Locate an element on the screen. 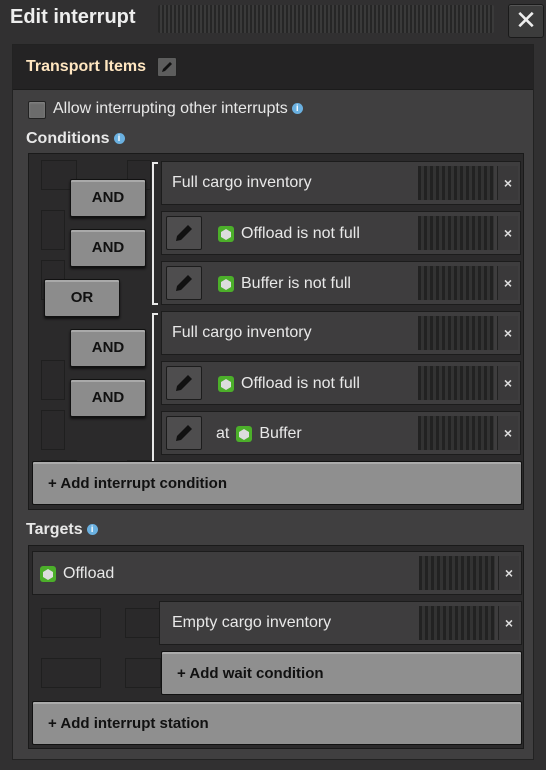 The height and width of the screenshot is (770, 546). rename-button is located at coordinates (167, 67).